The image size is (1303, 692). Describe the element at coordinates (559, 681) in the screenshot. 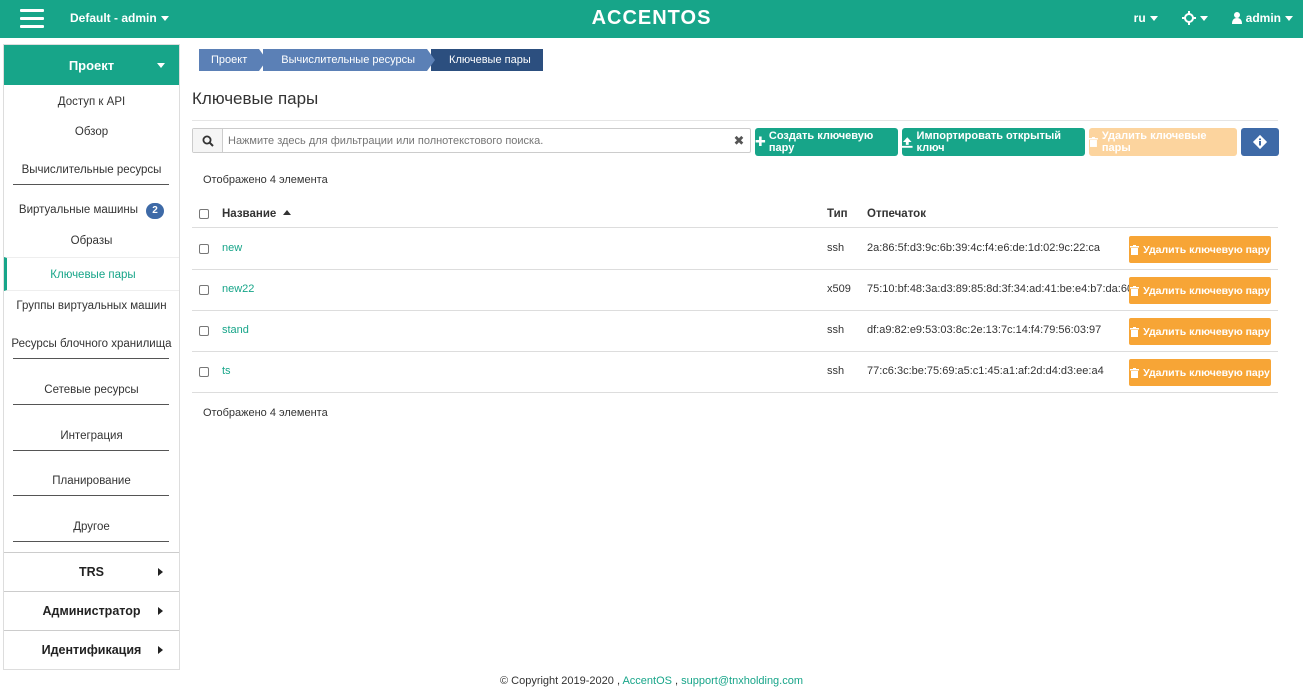

I see `copyright-text: © Copyright 2019-2020 ,` at that location.